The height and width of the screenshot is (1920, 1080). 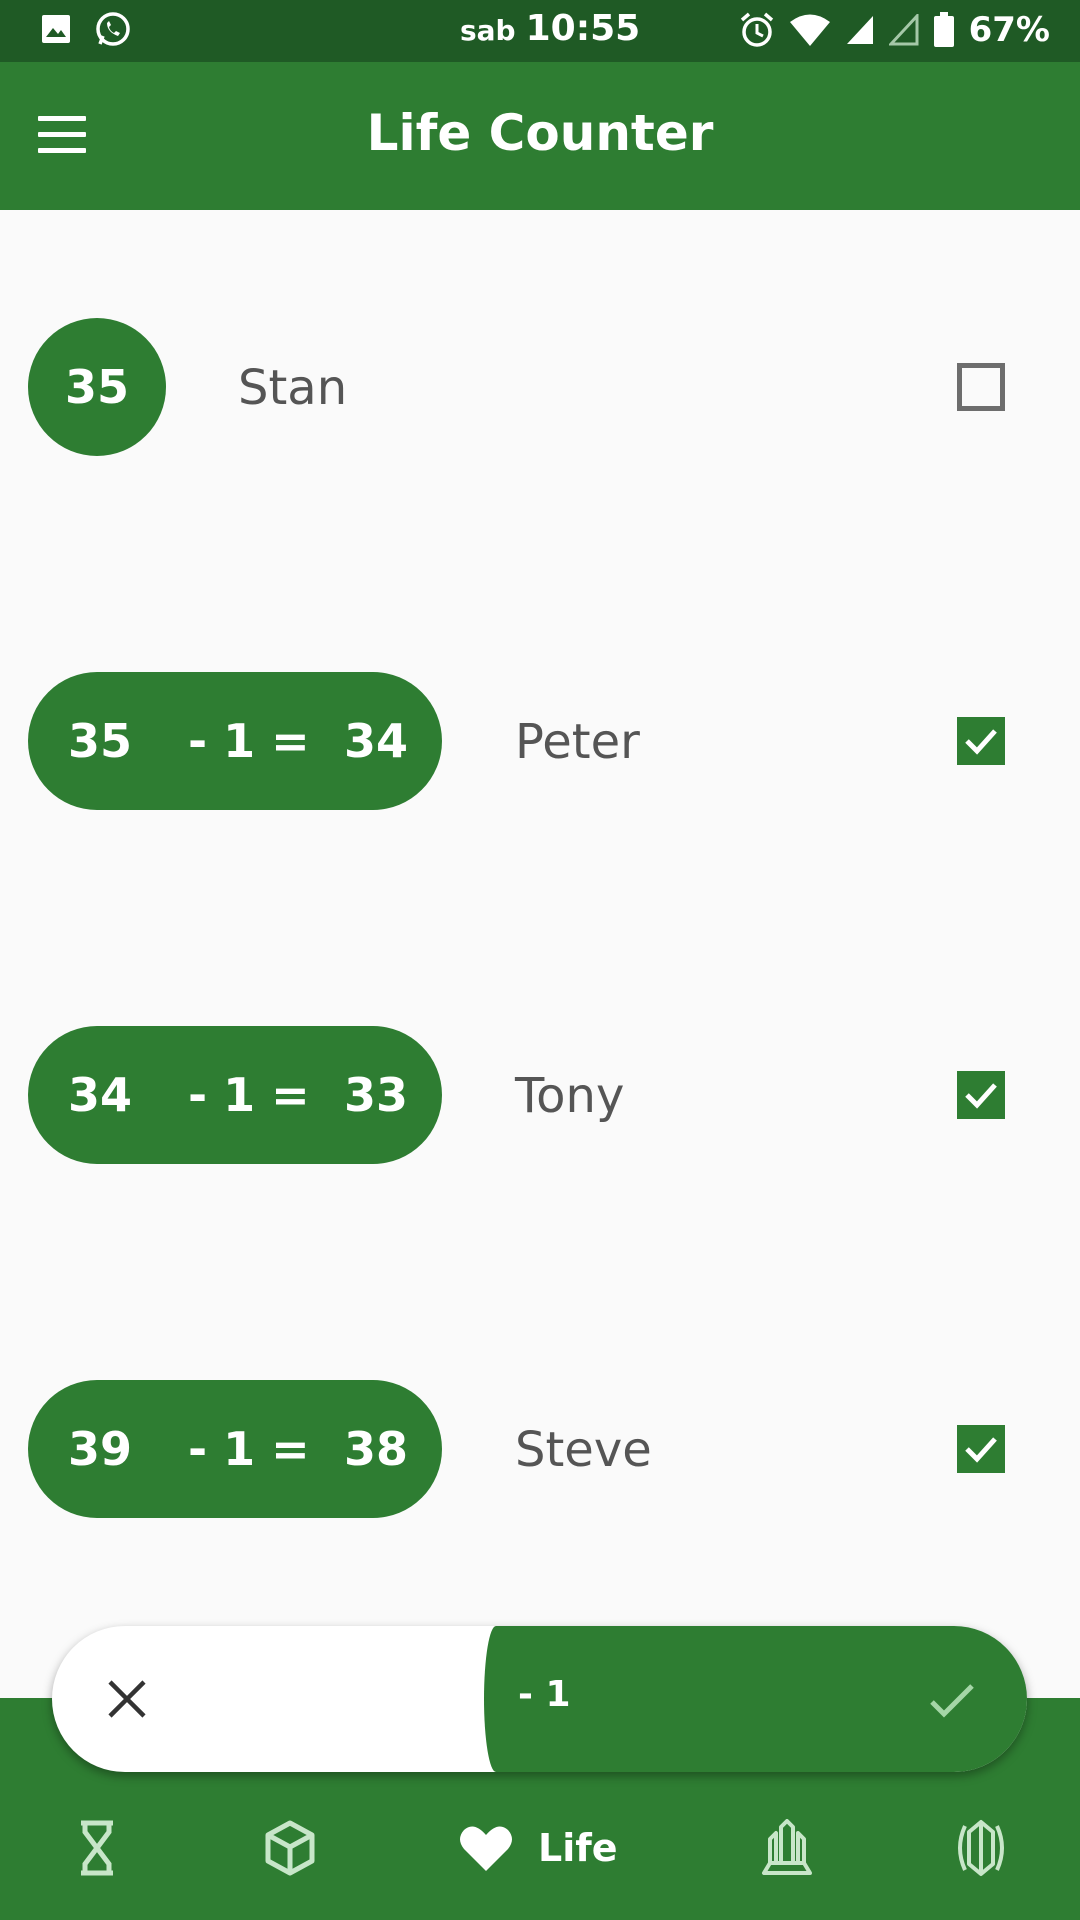 I want to click on monument-icon, so click(x=787, y=1847).